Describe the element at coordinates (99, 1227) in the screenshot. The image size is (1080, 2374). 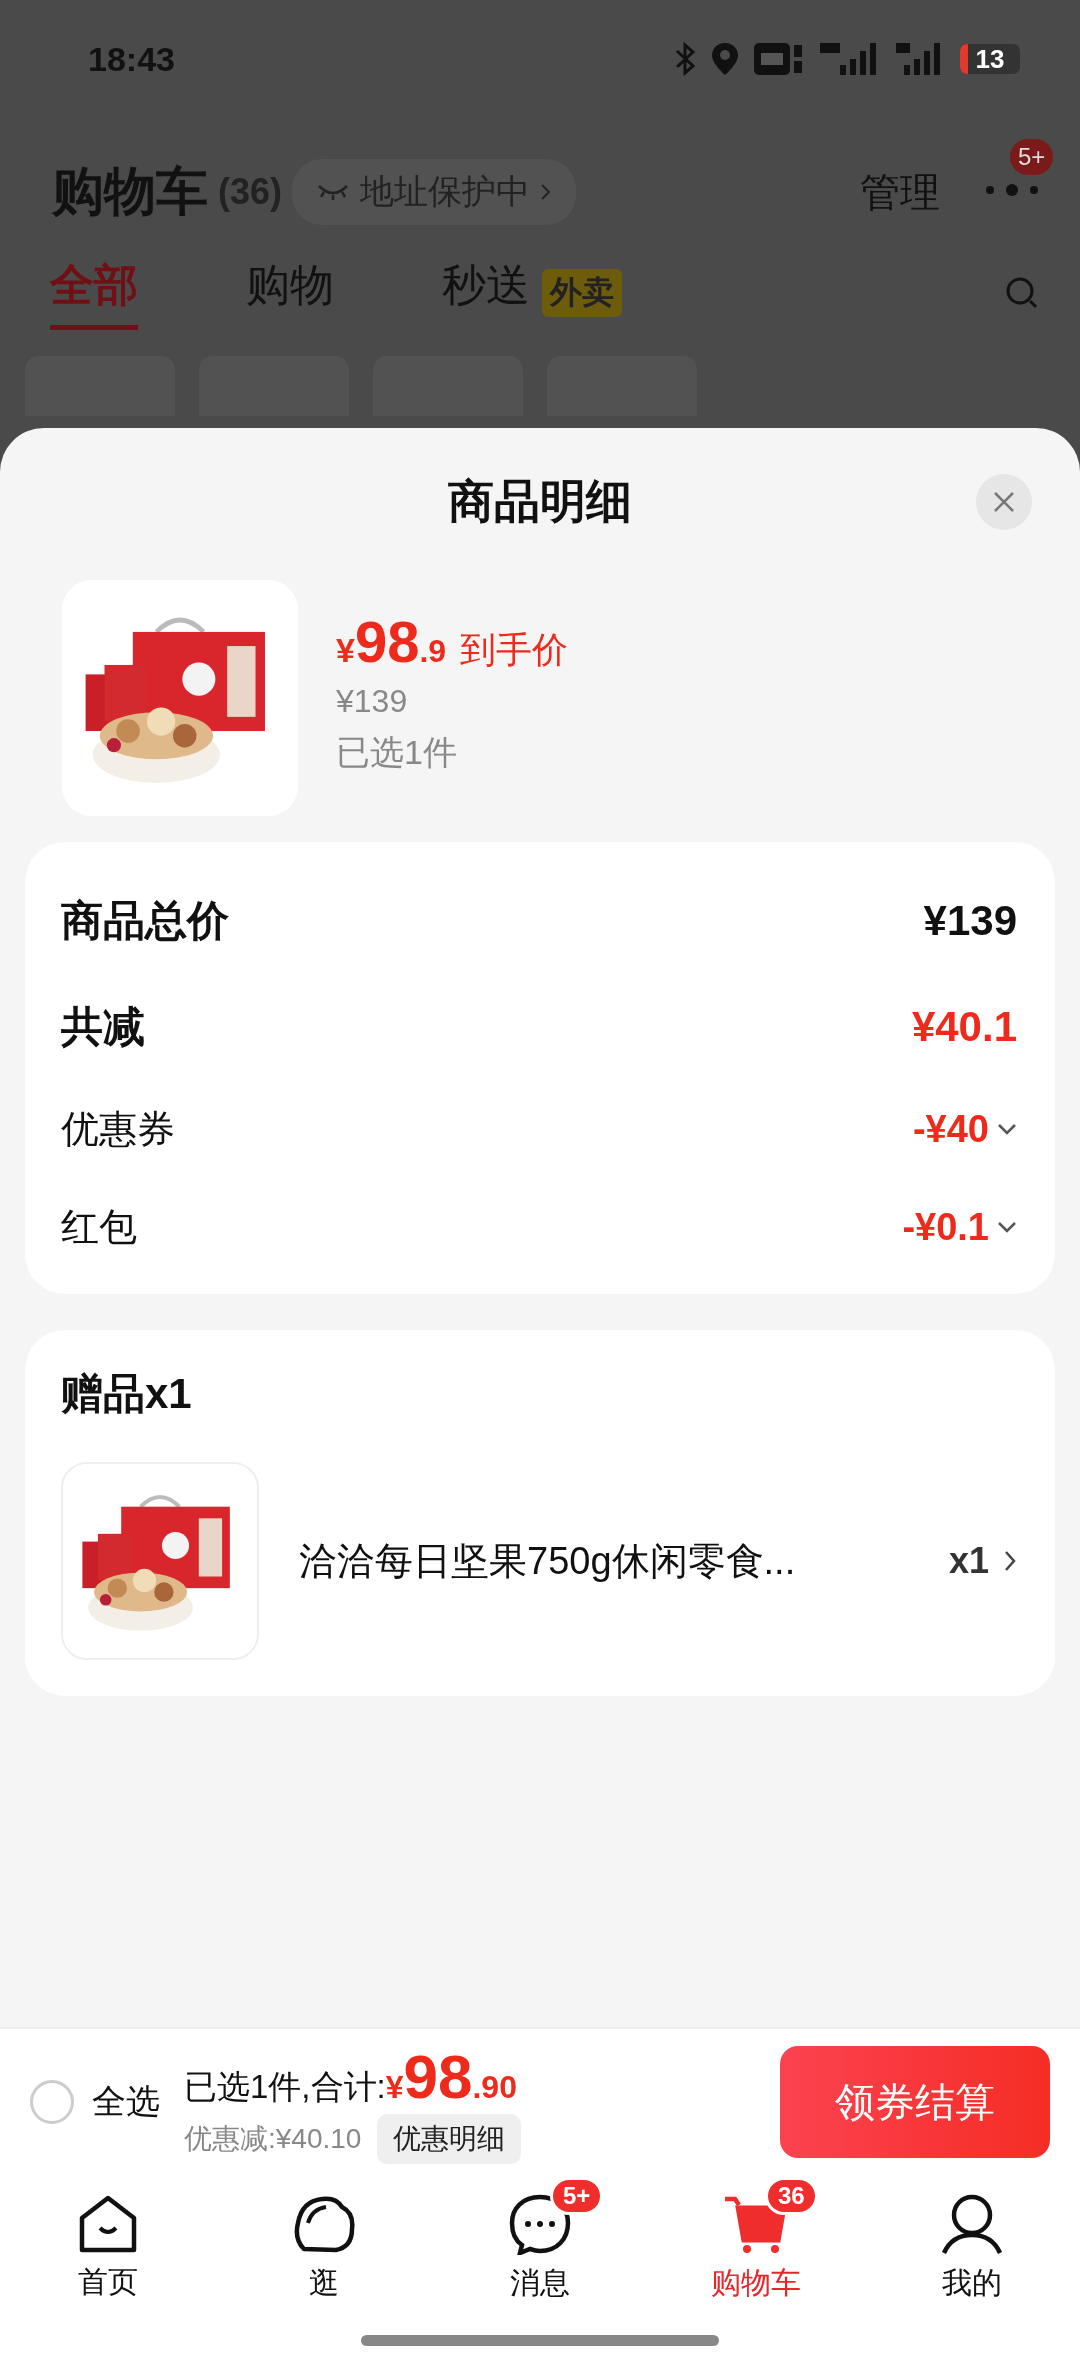
I see `summary-label: 红包` at that location.